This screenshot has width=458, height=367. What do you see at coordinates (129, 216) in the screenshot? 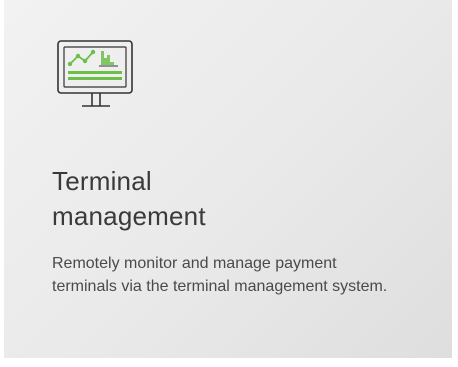
I see `card-title-line-2: management` at bounding box center [129, 216].